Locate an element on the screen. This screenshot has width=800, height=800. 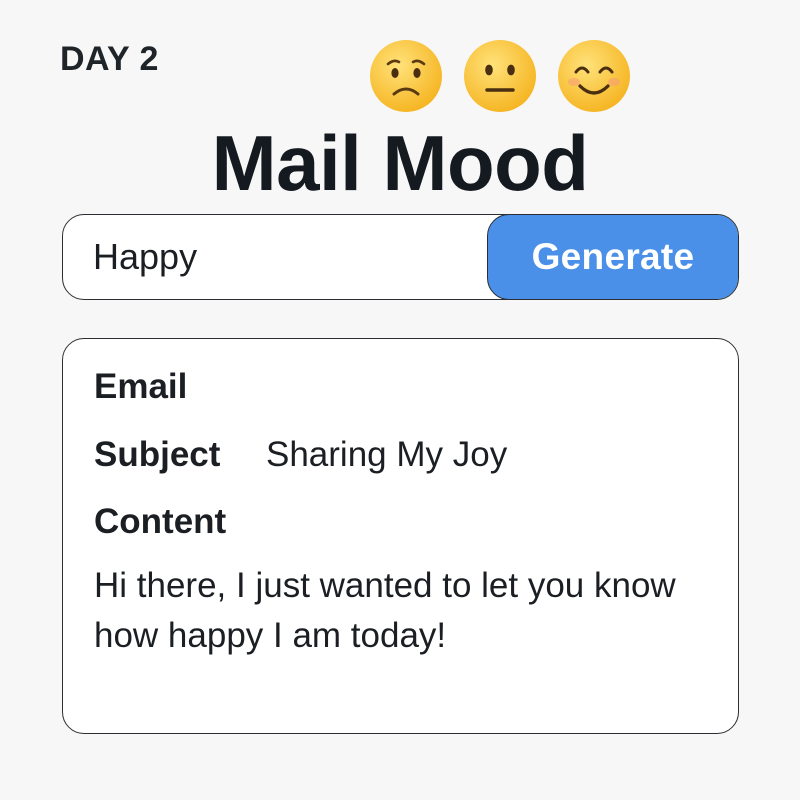
neutral-face-icon is located at coordinates (500, 76).